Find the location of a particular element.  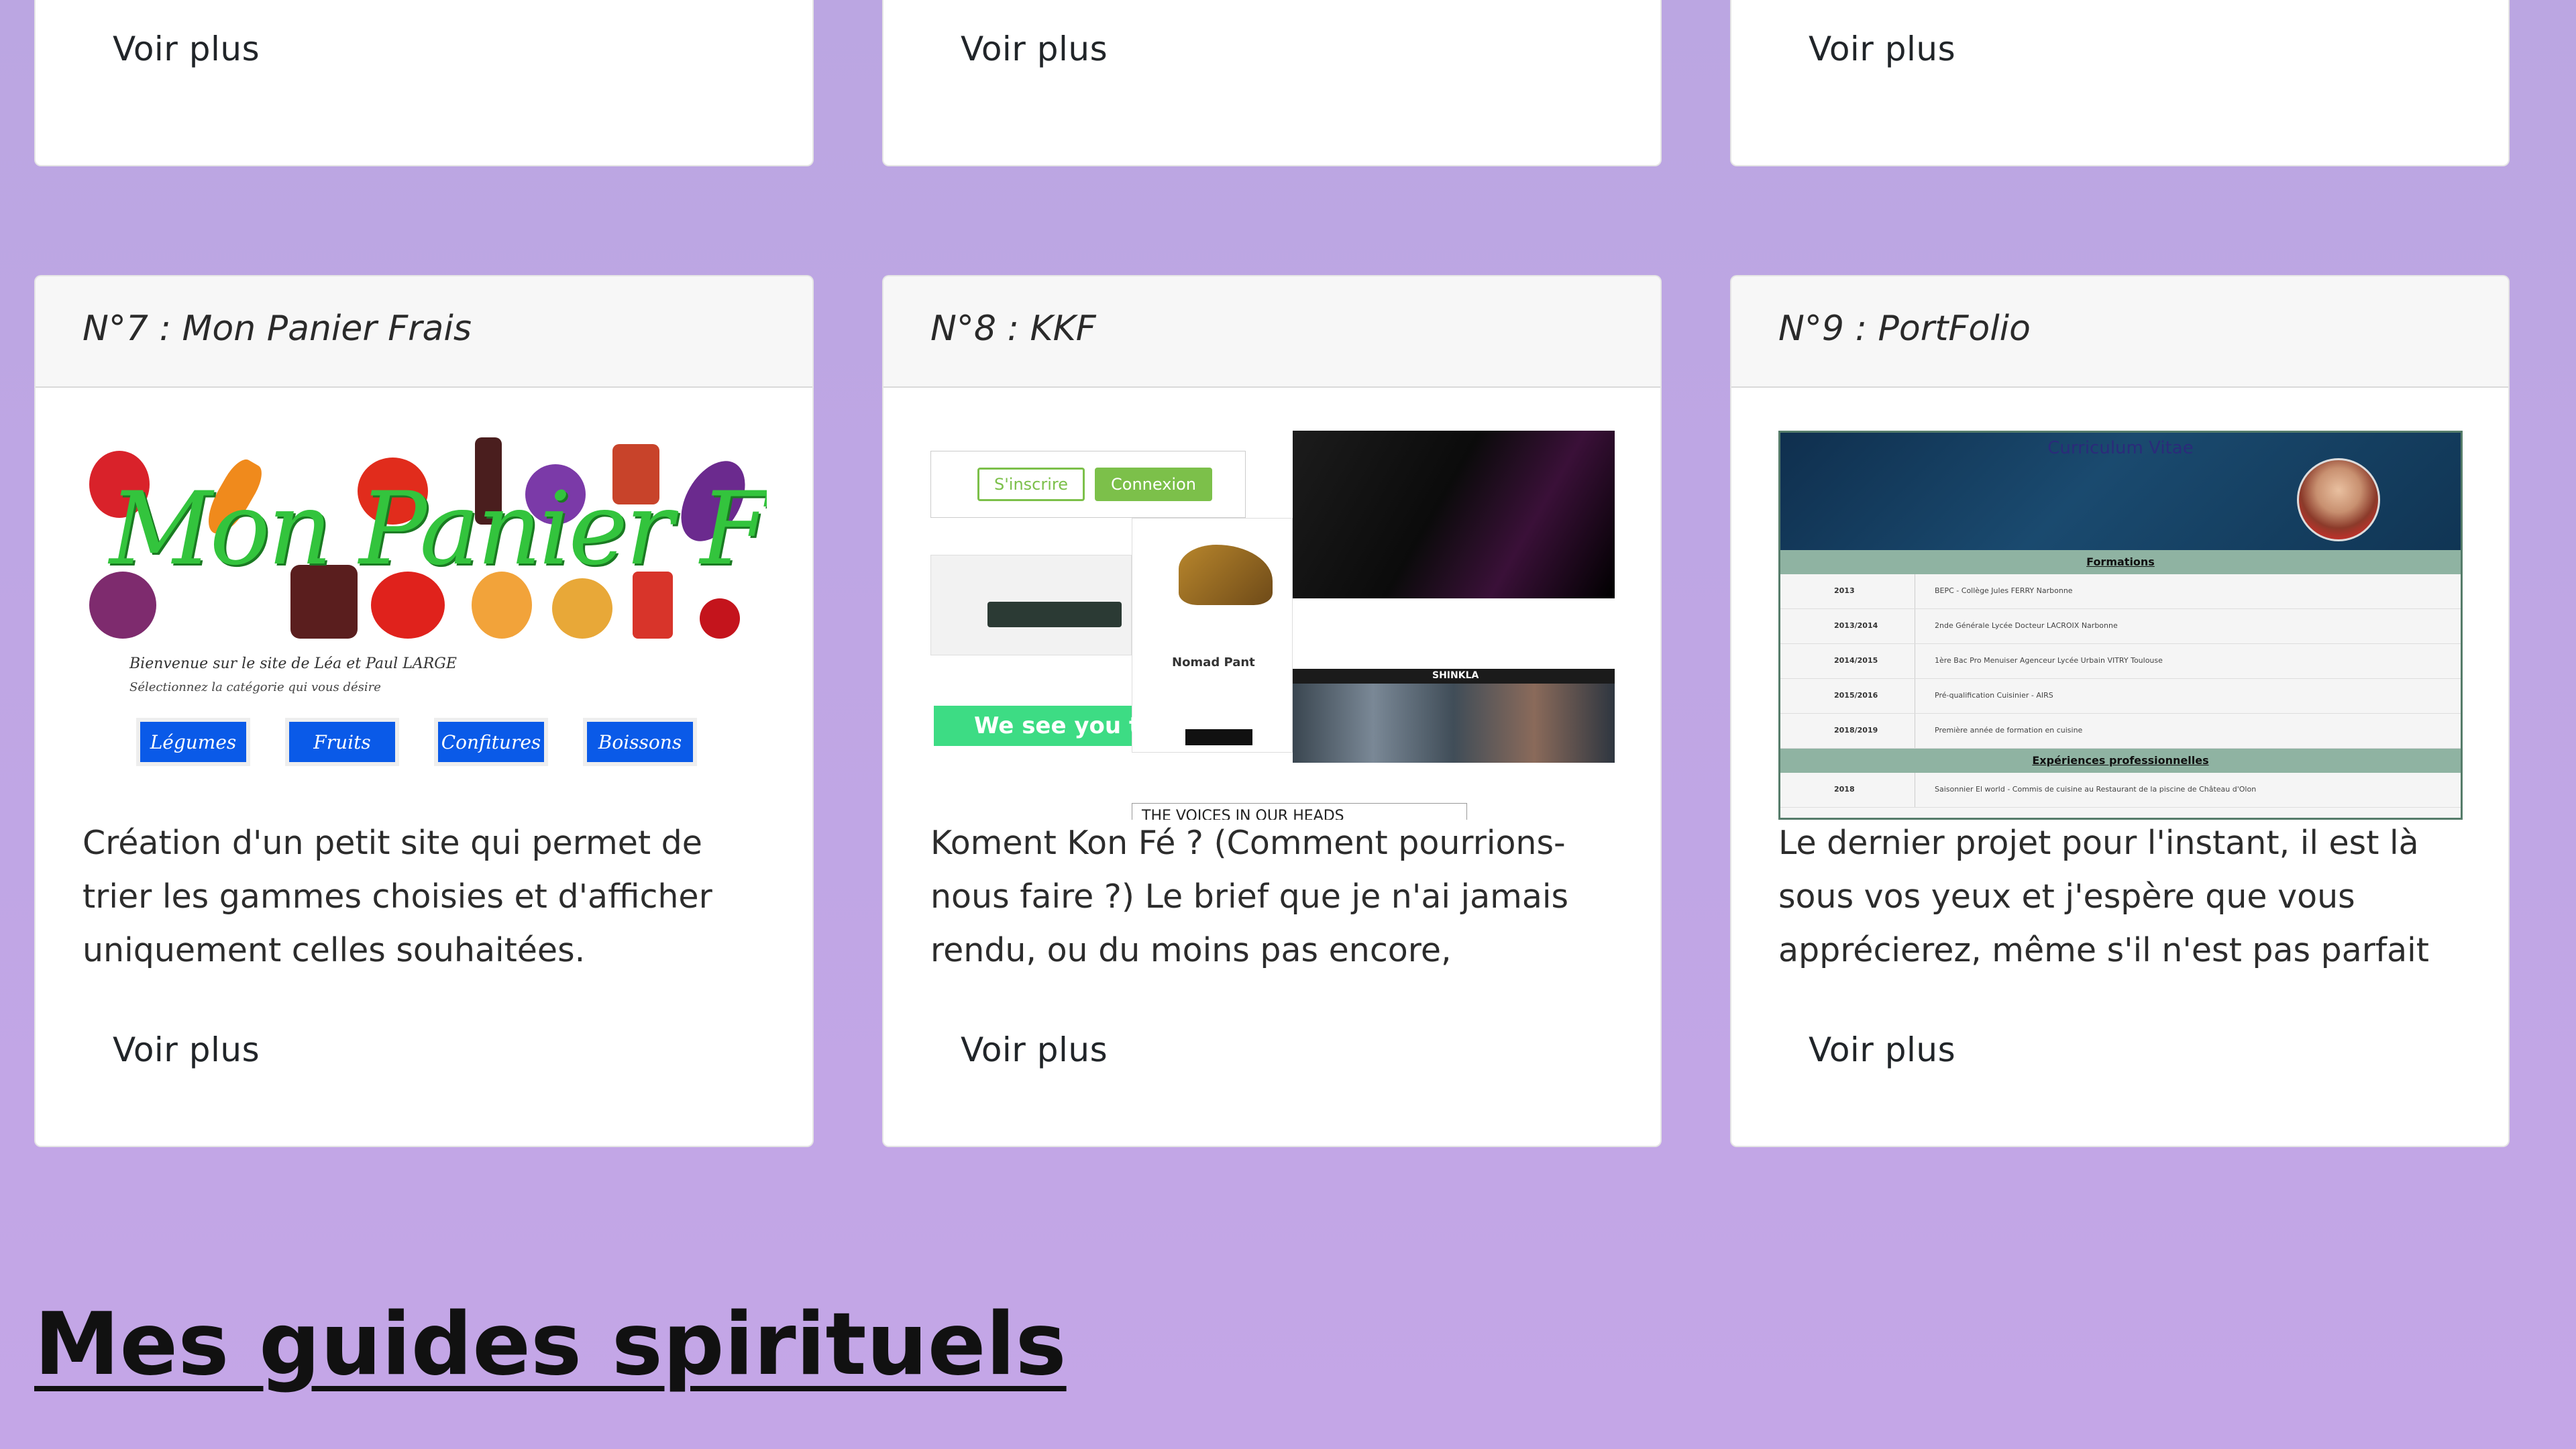

row-year: 2018/2019 is located at coordinates (1856, 730).